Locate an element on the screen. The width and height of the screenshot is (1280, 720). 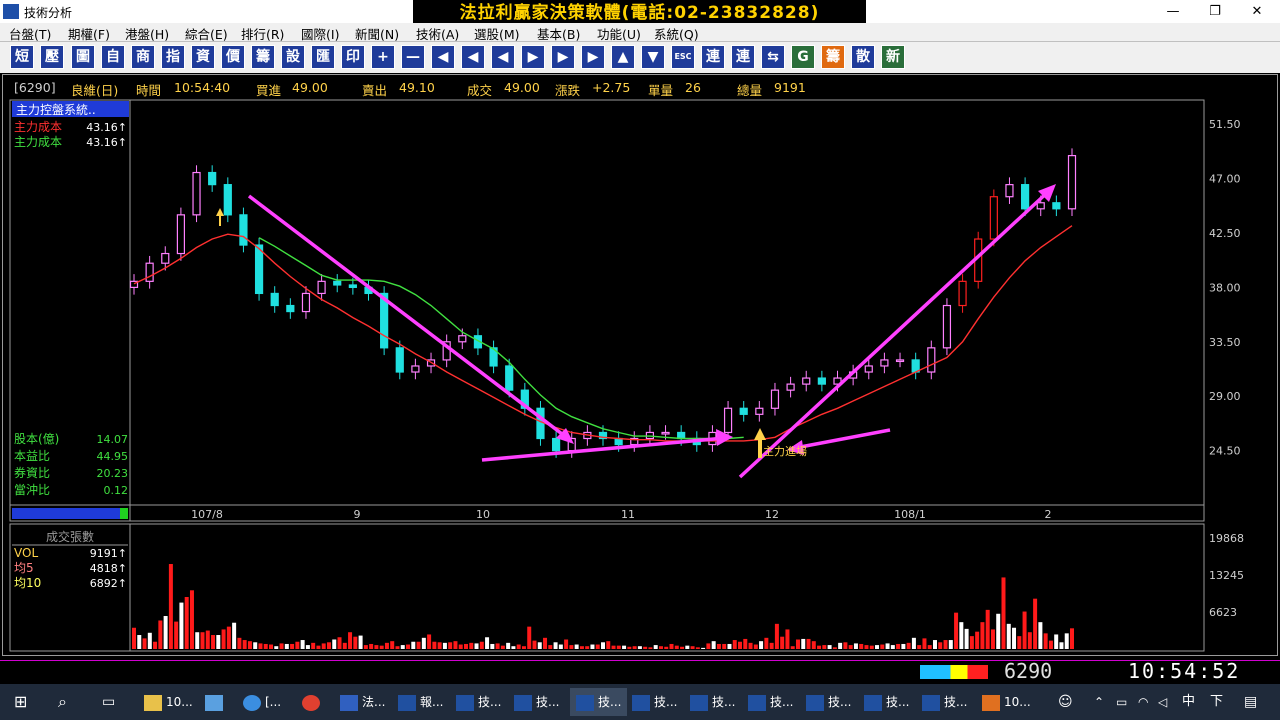
ime-indicator: 中 is located at coordinates (1188, 702).